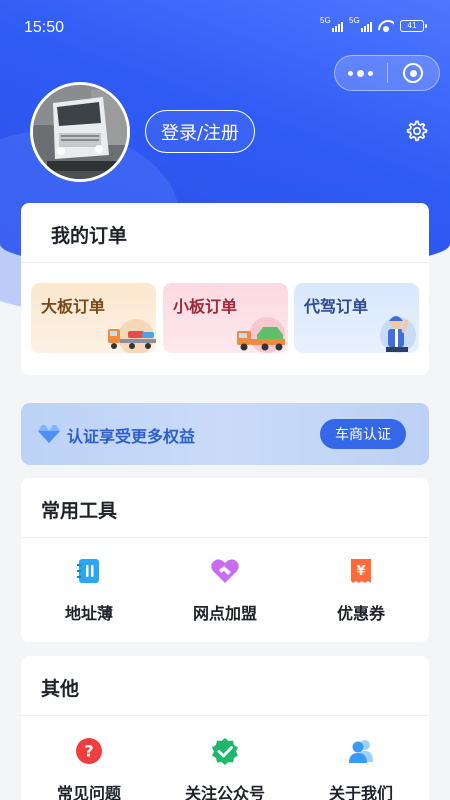 The image size is (450, 800). What do you see at coordinates (88, 613) in the screenshot?
I see `tool-label: 地址薄` at bounding box center [88, 613].